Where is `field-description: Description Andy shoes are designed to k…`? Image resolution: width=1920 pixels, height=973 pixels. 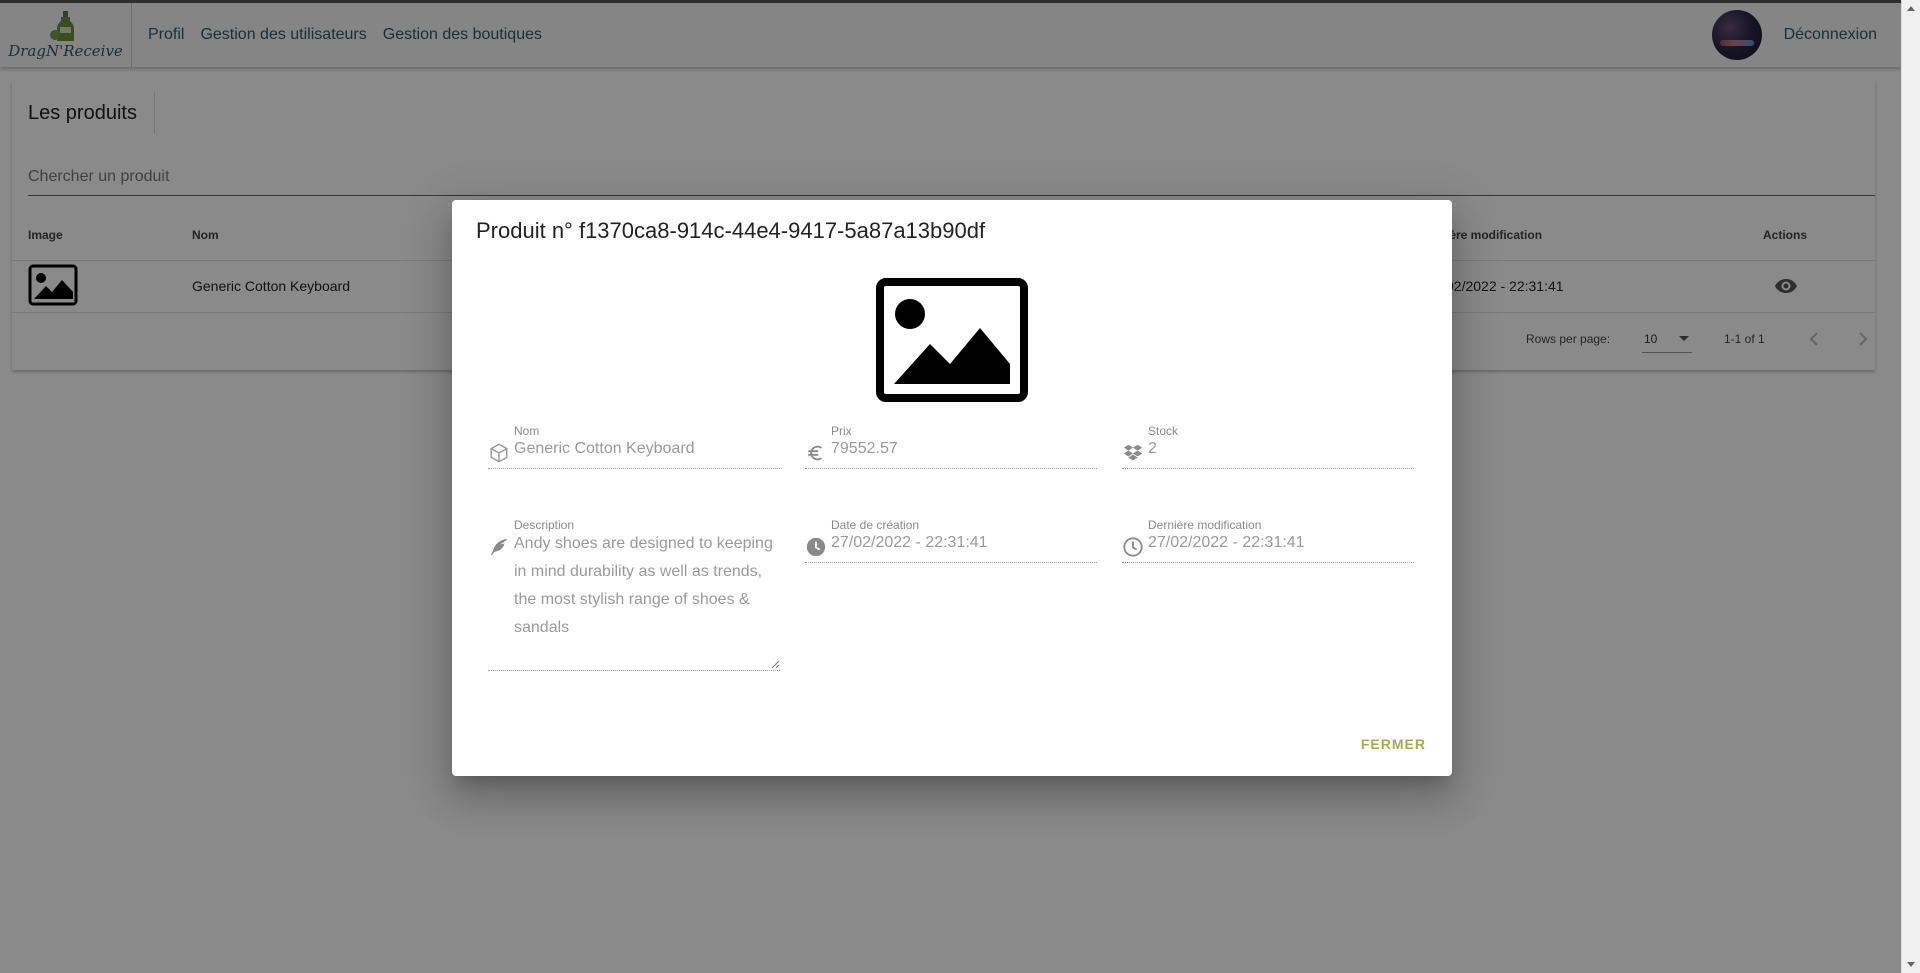
field-description: Description Andy shoes are designed to k… is located at coordinates (634, 595).